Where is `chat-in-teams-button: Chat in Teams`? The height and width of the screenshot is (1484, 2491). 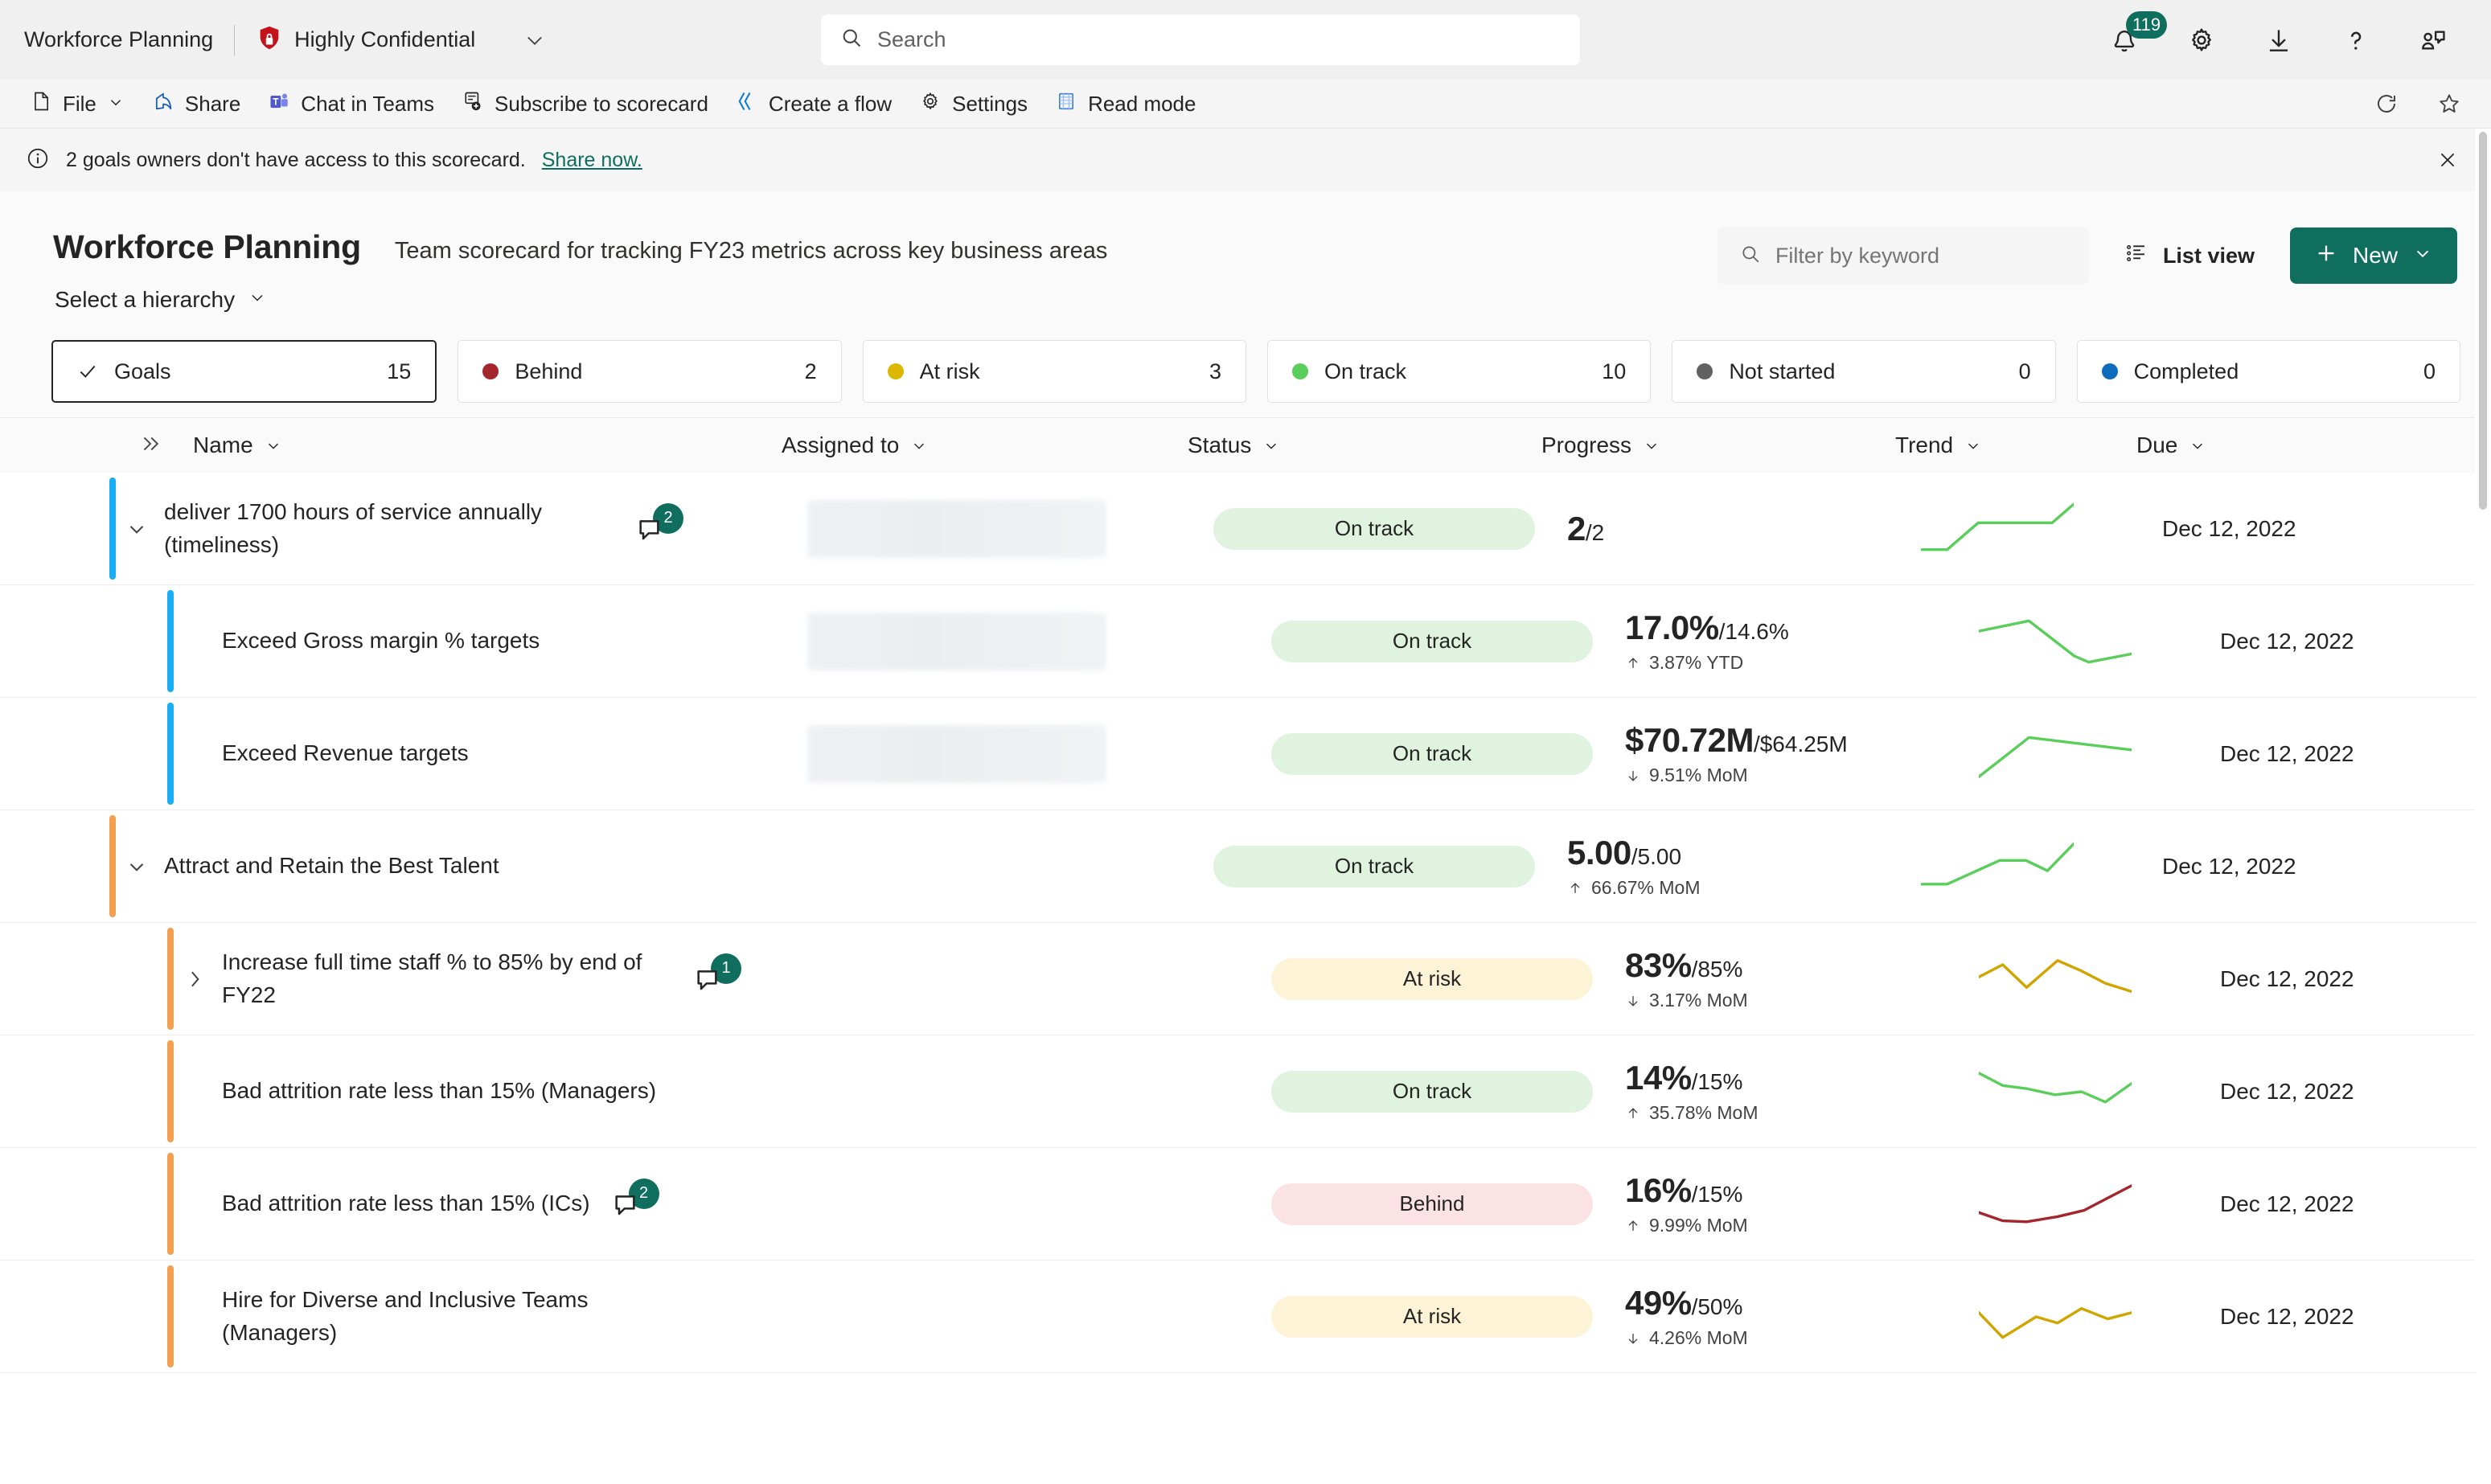 chat-in-teams-button: Chat in Teams is located at coordinates (351, 104).